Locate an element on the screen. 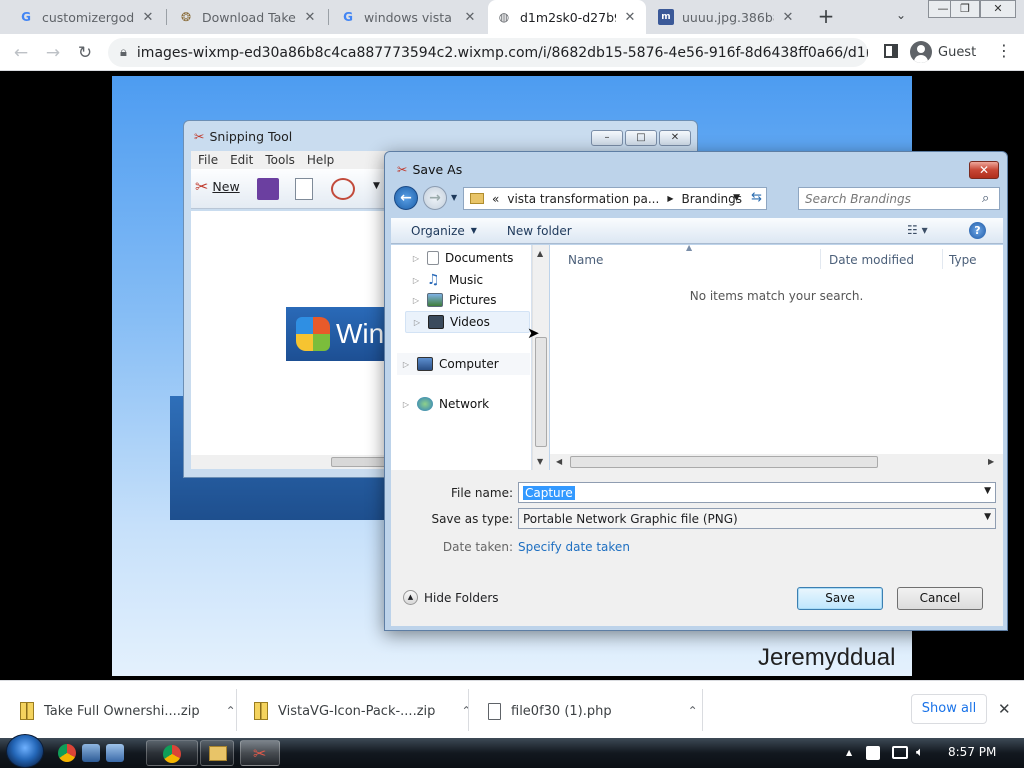 This screenshot has width=1024, height=768. tab-active-image: ◍ d1m2sk0-d27b98 ✕ is located at coordinates (567, 17).